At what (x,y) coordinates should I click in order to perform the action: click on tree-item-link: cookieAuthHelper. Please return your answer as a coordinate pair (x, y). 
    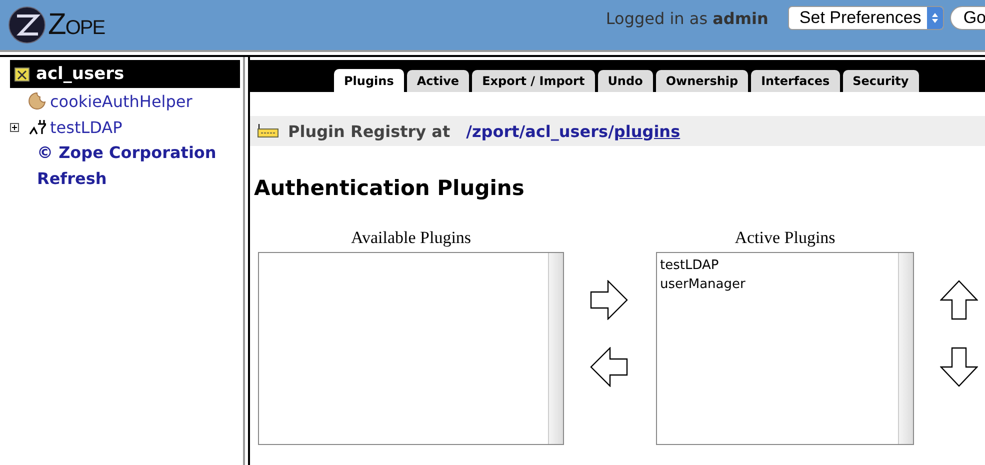
    Looking at the image, I should click on (121, 101).